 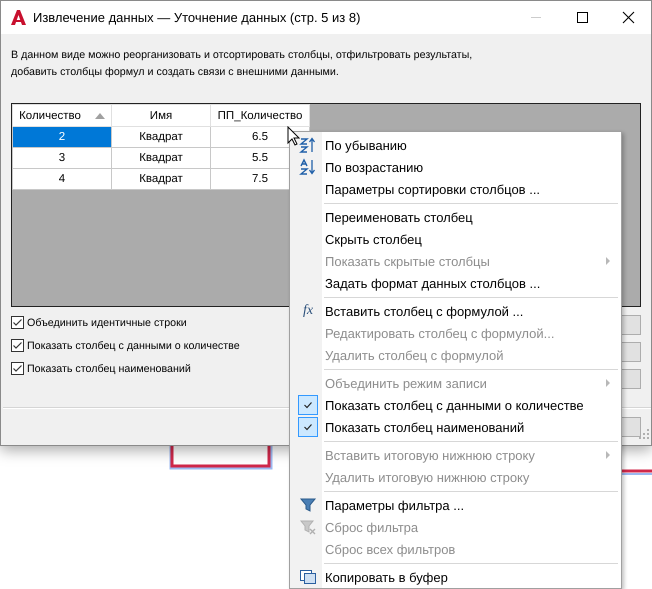 What do you see at coordinates (308, 311) in the screenshot?
I see `formula-icon: fx` at bounding box center [308, 311].